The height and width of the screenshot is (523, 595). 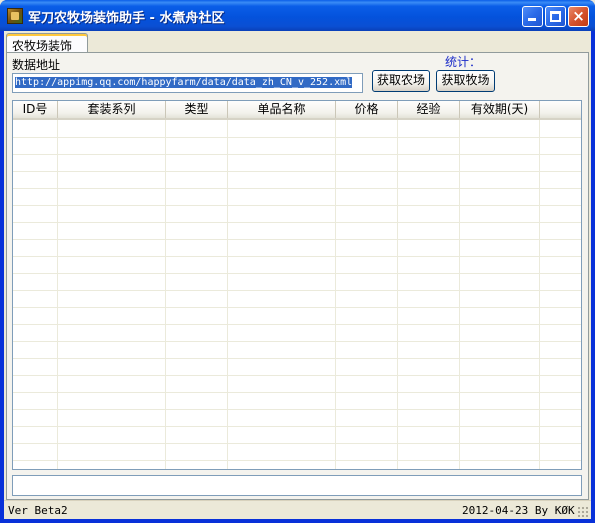 What do you see at coordinates (465, 81) in the screenshot?
I see `get-ranch-button: 获取牧场` at bounding box center [465, 81].